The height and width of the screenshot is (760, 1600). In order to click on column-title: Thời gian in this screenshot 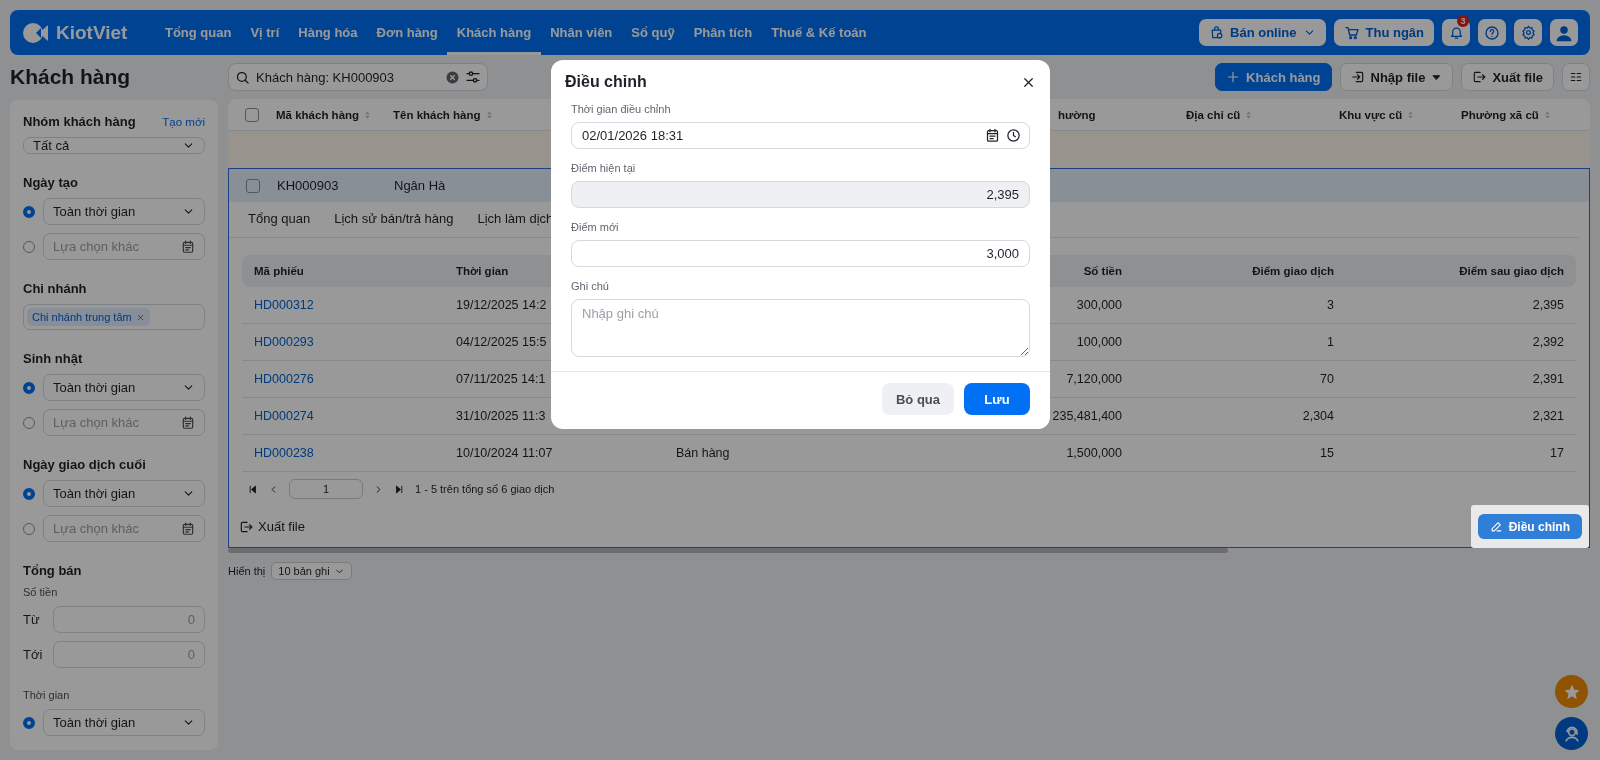, I will do `click(482, 271)`.